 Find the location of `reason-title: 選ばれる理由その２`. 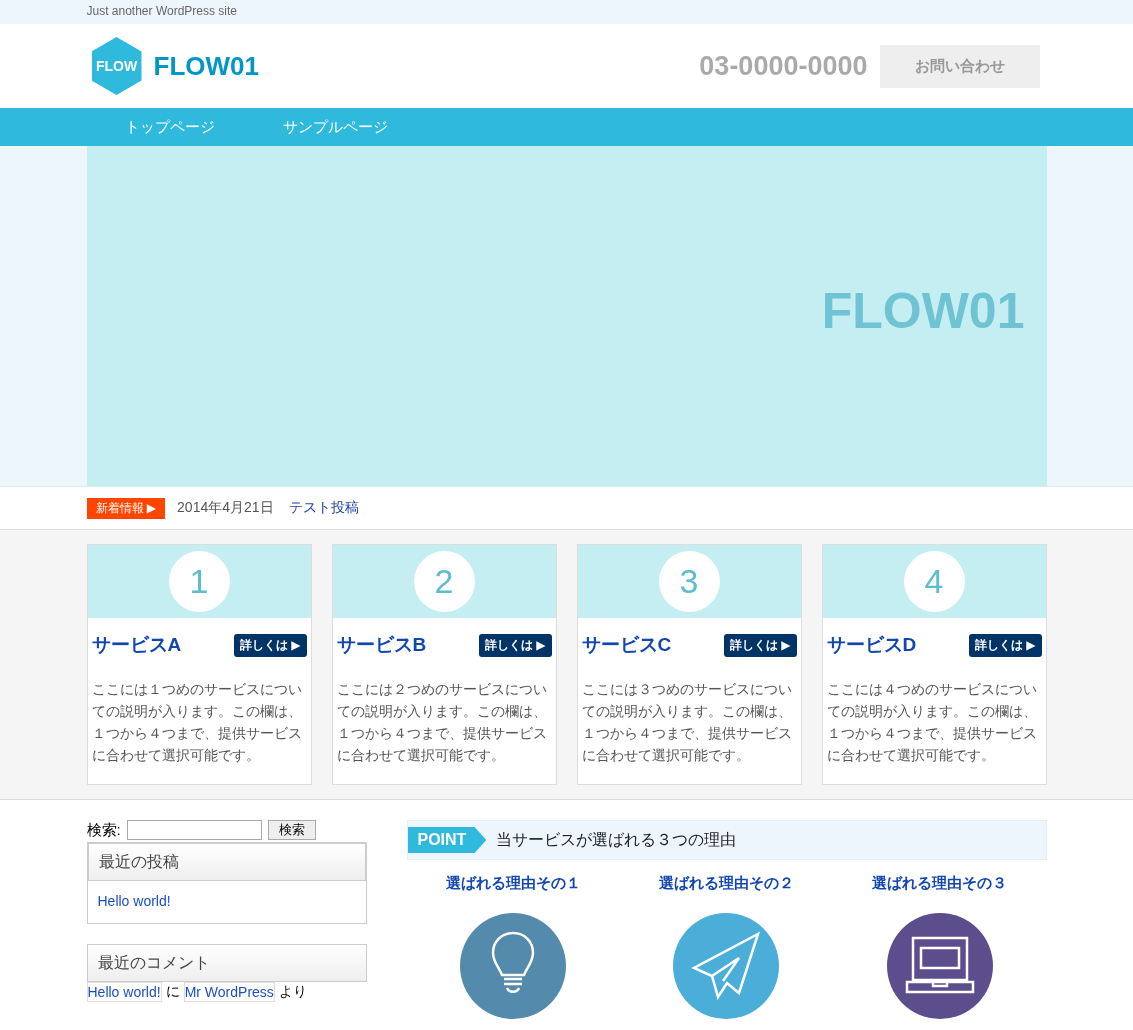

reason-title: 選ばれる理由その２ is located at coordinates (726, 883).